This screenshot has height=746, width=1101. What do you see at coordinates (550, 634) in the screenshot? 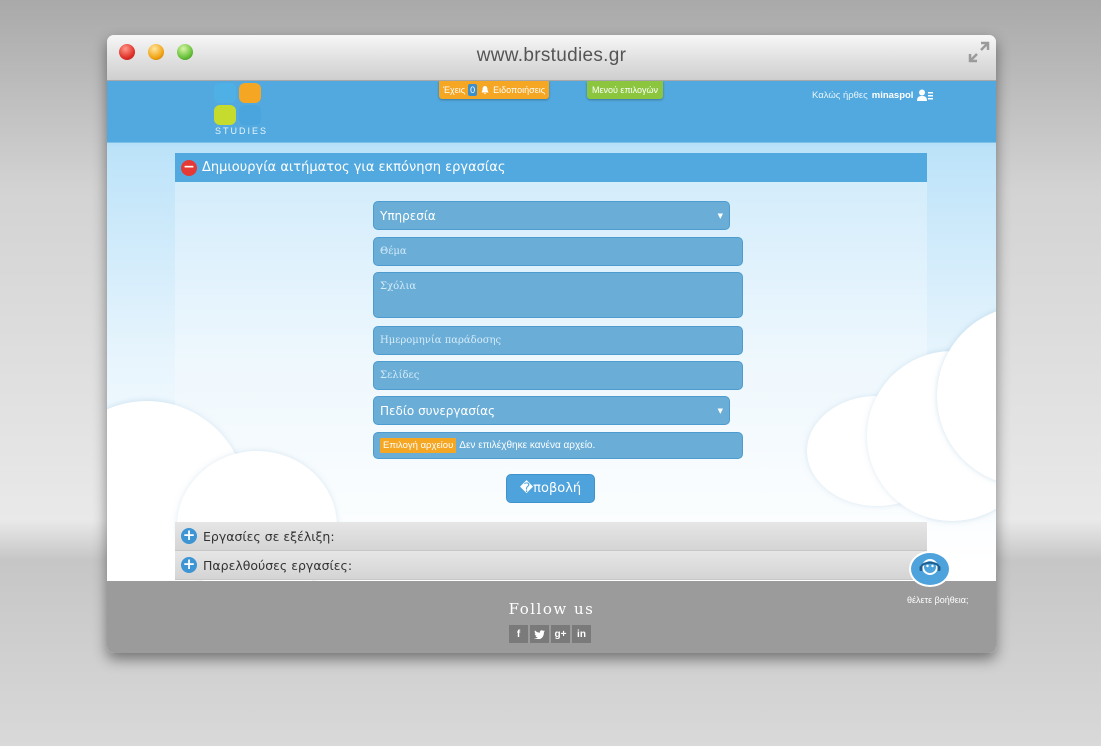
I see `social-links: f g+ in` at bounding box center [550, 634].